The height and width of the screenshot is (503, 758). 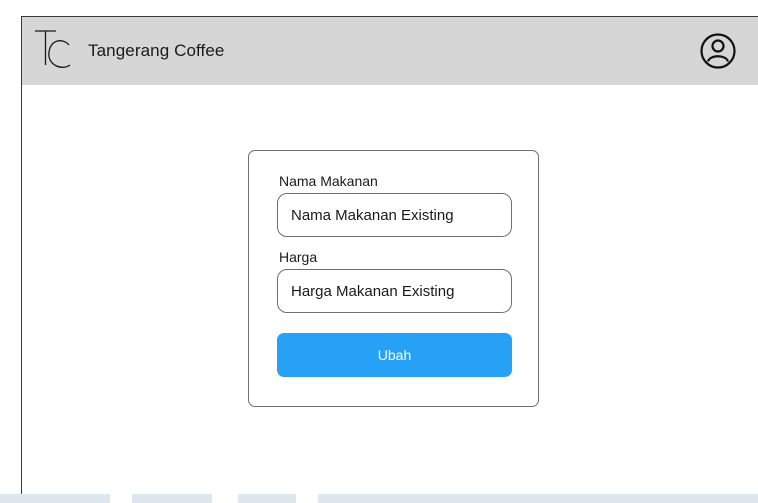 I want to click on user-profile-icon, so click(x=718, y=51).